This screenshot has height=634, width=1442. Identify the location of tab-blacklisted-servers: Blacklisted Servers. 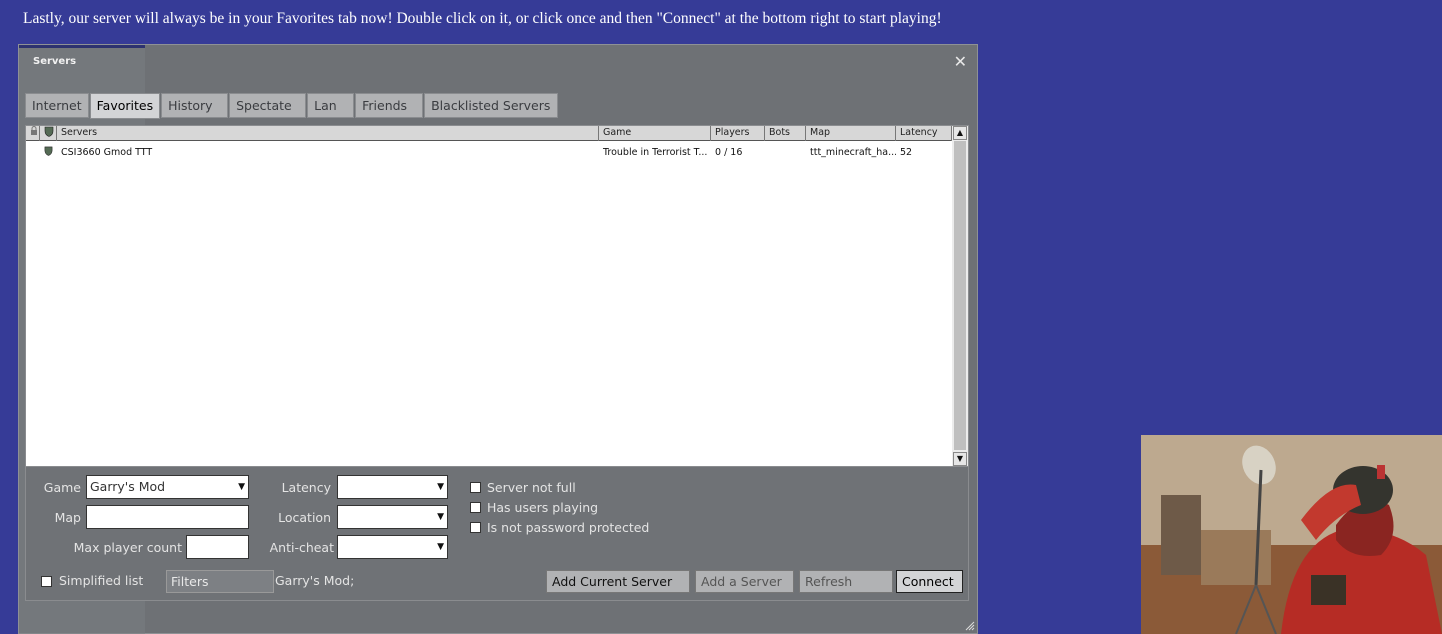
(491, 105).